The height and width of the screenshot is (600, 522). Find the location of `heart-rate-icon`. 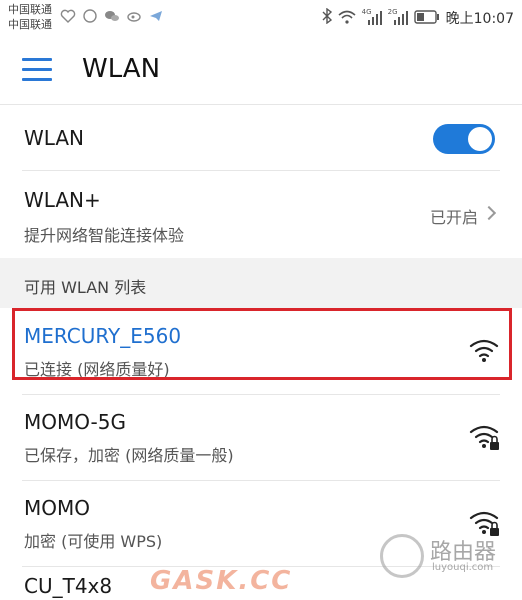

heart-rate-icon is located at coordinates (68, 16).